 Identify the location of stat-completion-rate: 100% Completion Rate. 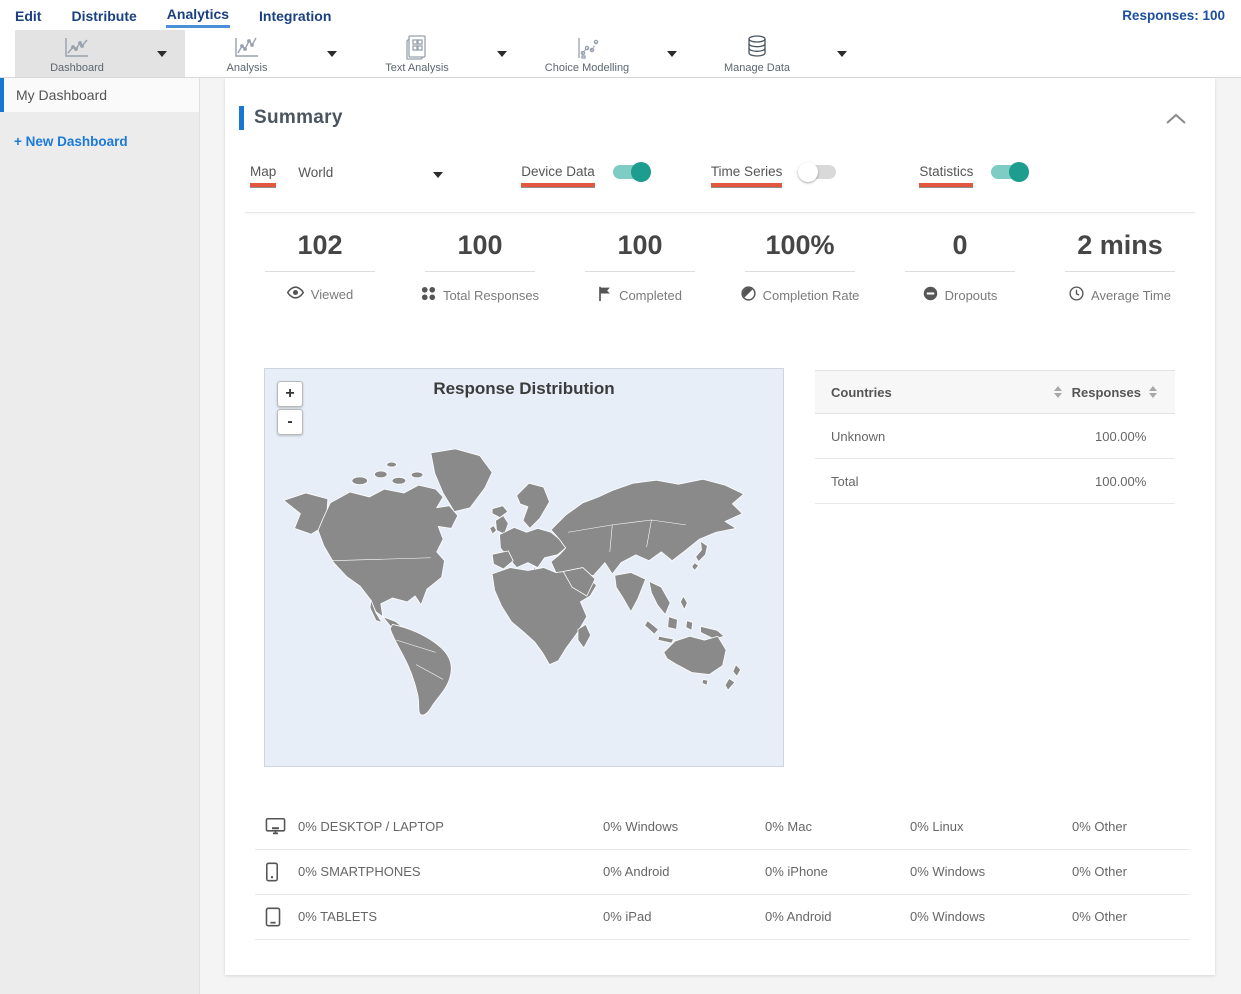
(800, 267).